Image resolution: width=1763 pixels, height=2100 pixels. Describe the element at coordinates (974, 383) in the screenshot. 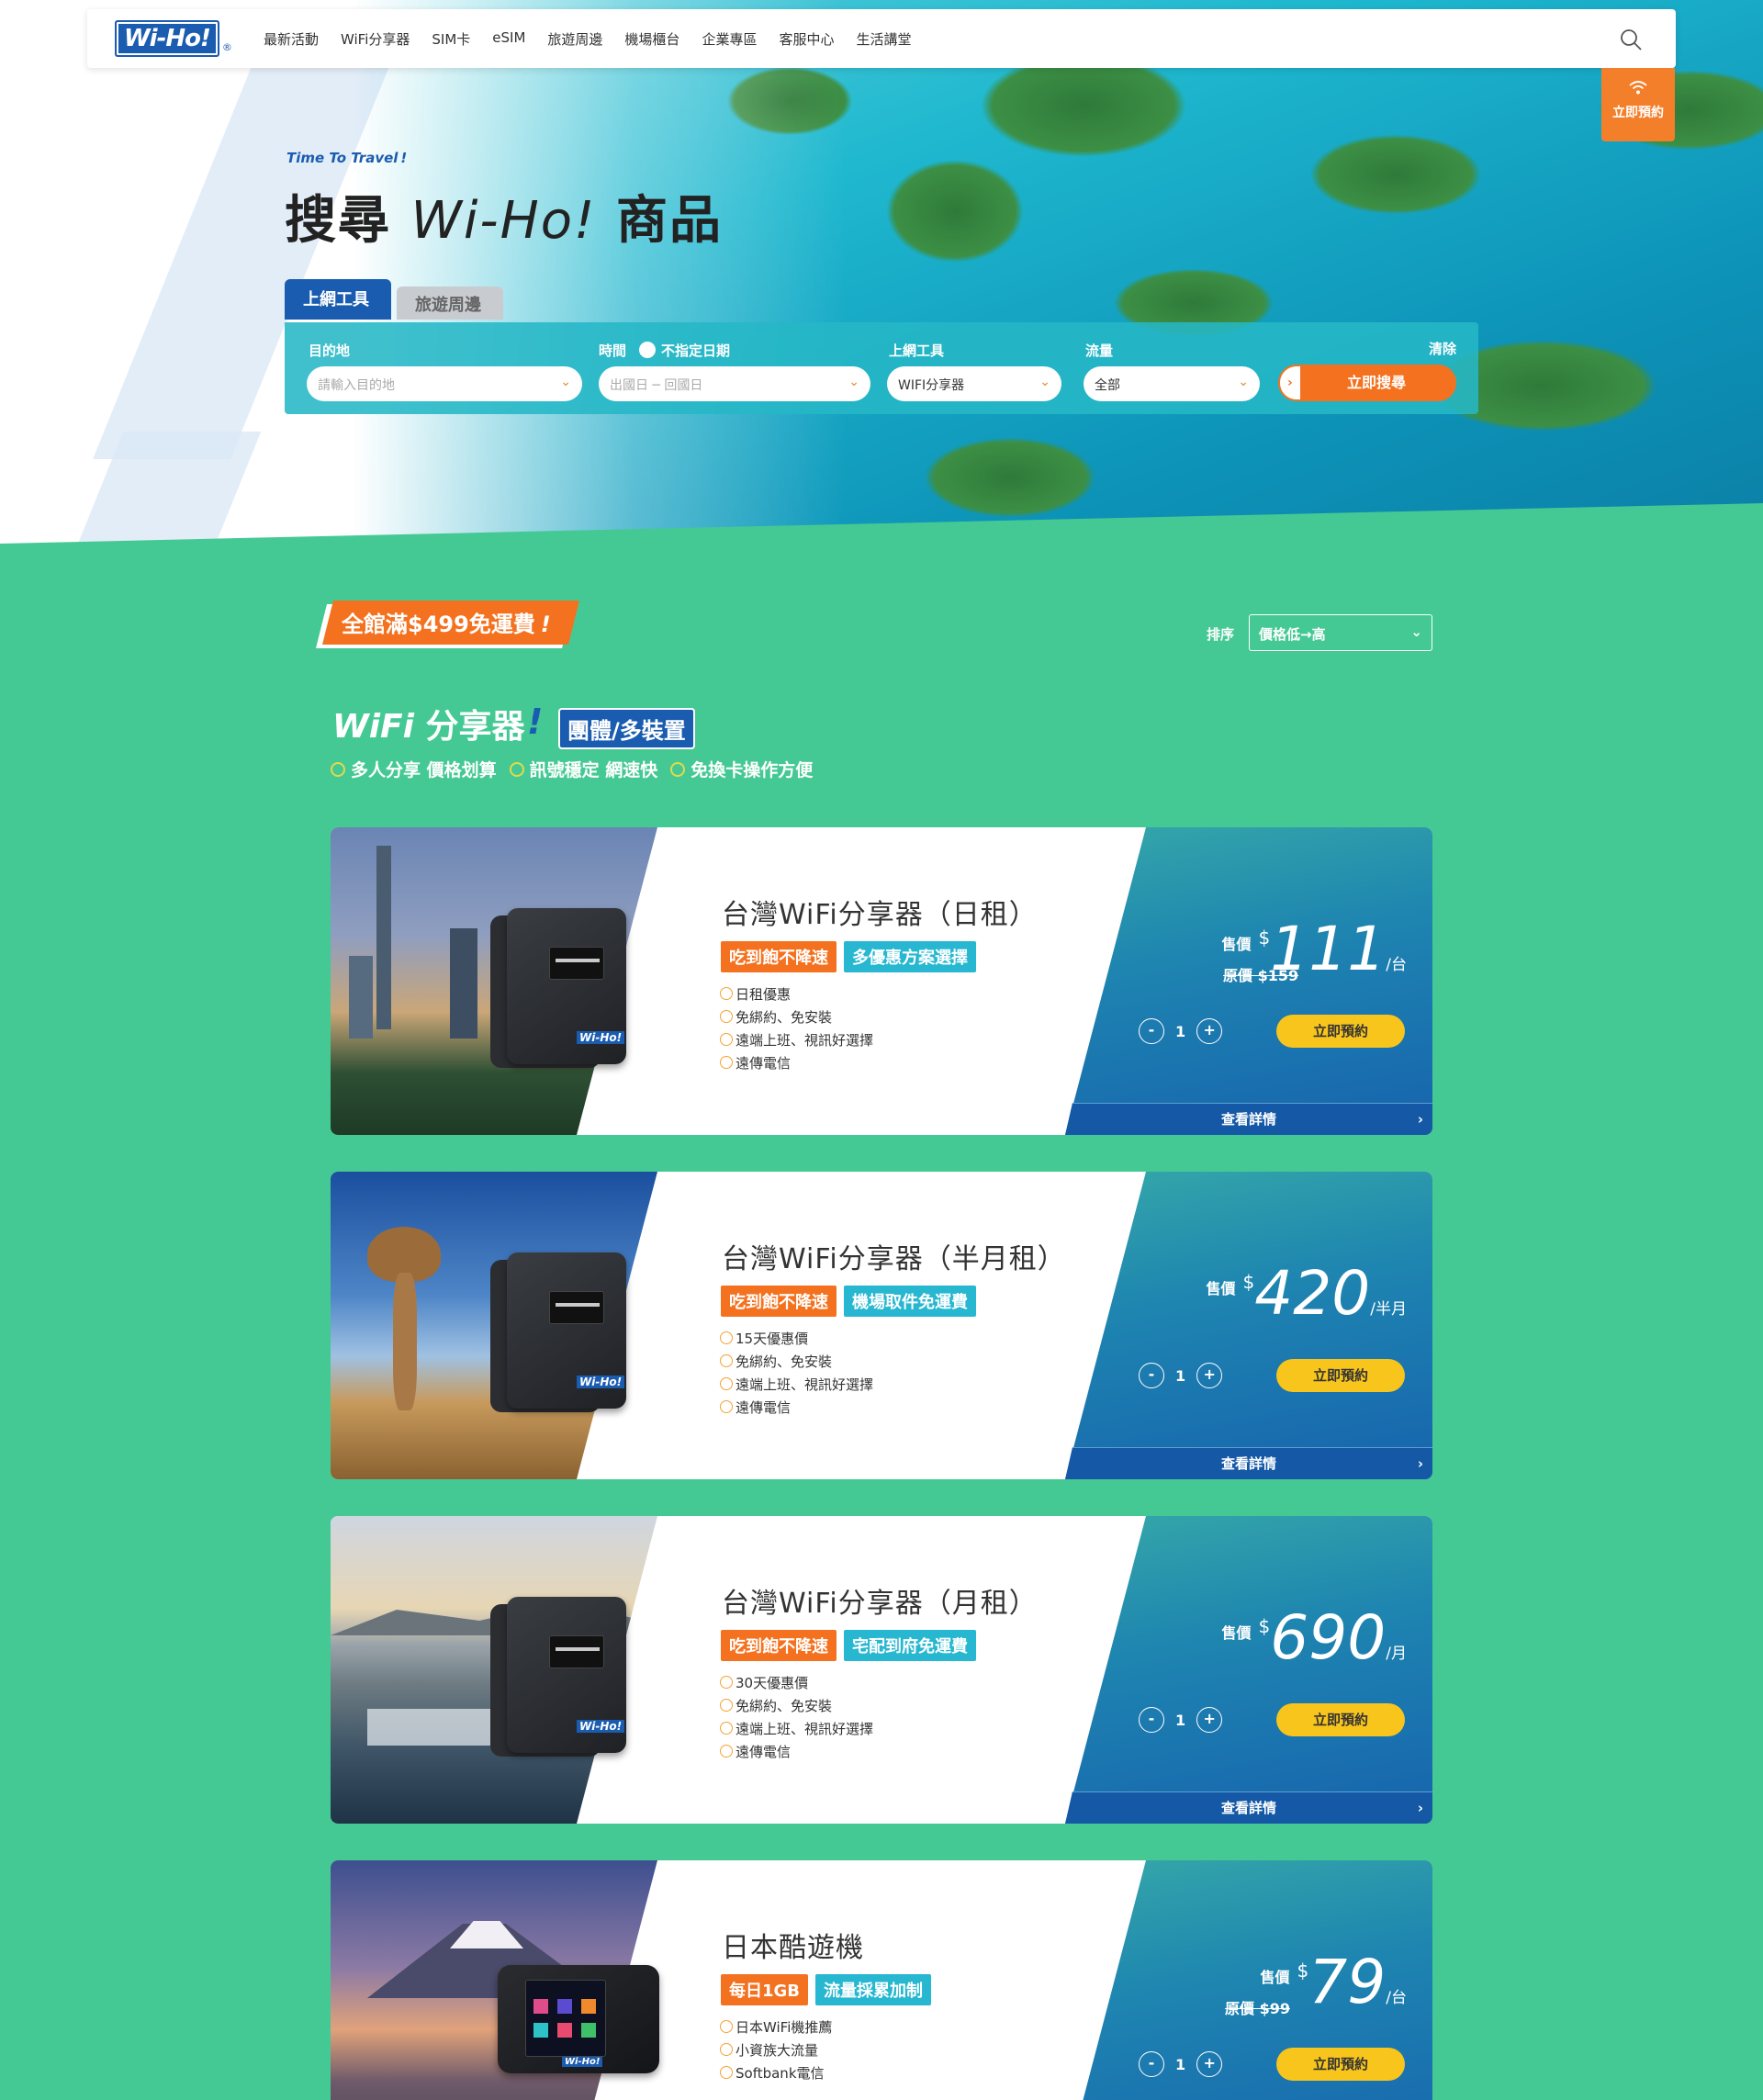

I see `tool-select: WIFI分享器 ⌄` at that location.